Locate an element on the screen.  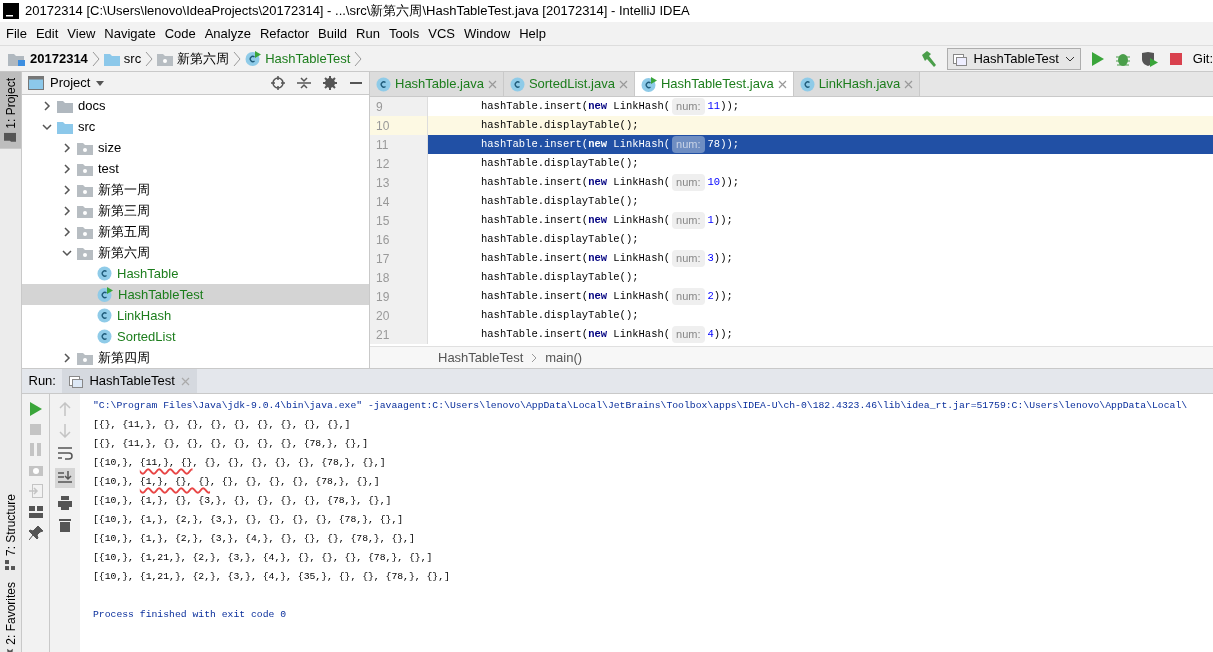
menu-item: Tools is located at coordinates (405, 33).